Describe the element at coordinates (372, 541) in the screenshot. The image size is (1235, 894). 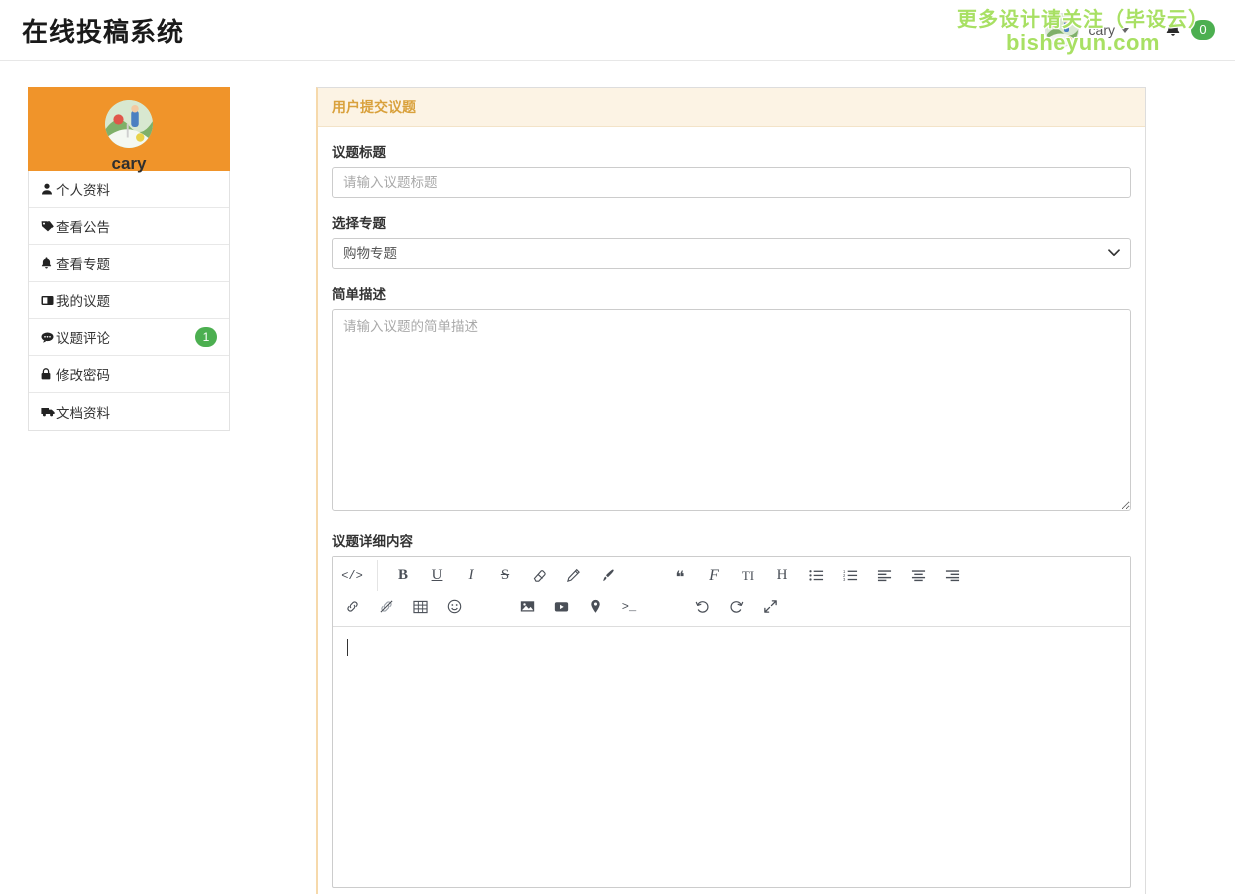
I see `content-label: 议题详细内容` at that location.